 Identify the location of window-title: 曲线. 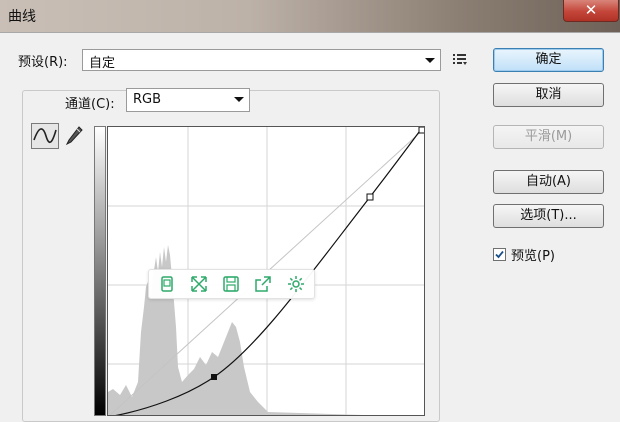
(22, 17).